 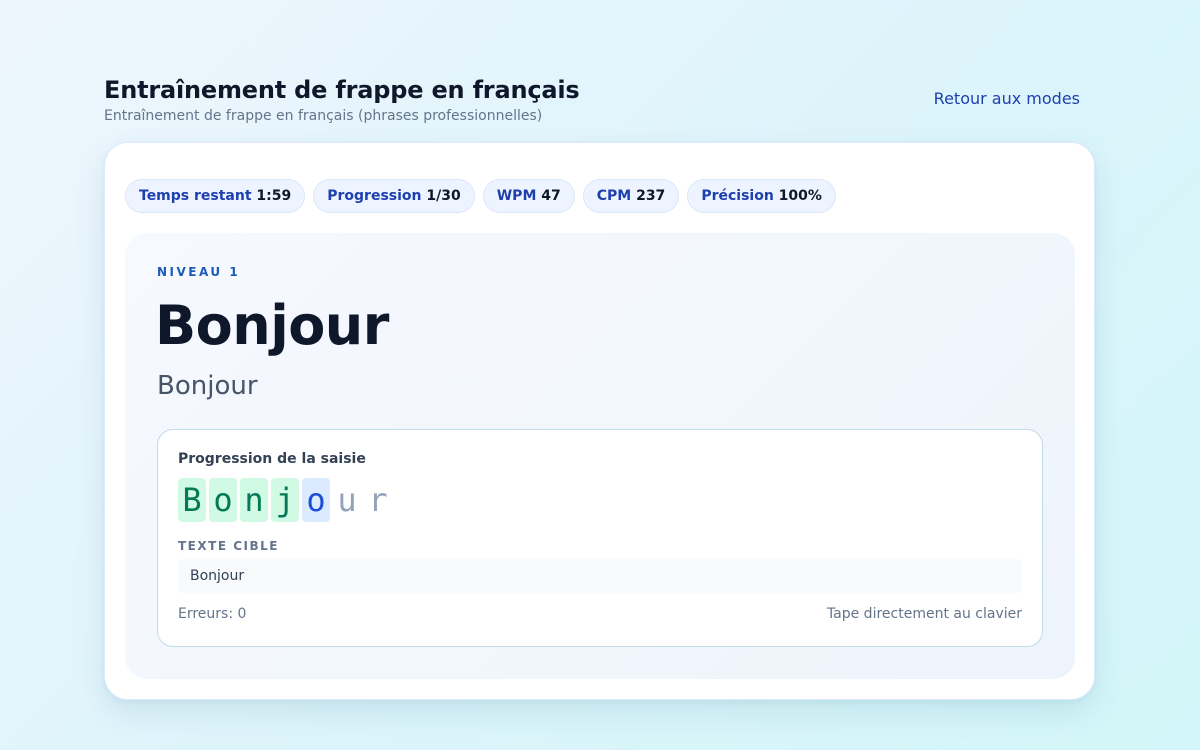 What do you see at coordinates (199, 272) in the screenshot?
I see `level-label: NIVEAU 1` at bounding box center [199, 272].